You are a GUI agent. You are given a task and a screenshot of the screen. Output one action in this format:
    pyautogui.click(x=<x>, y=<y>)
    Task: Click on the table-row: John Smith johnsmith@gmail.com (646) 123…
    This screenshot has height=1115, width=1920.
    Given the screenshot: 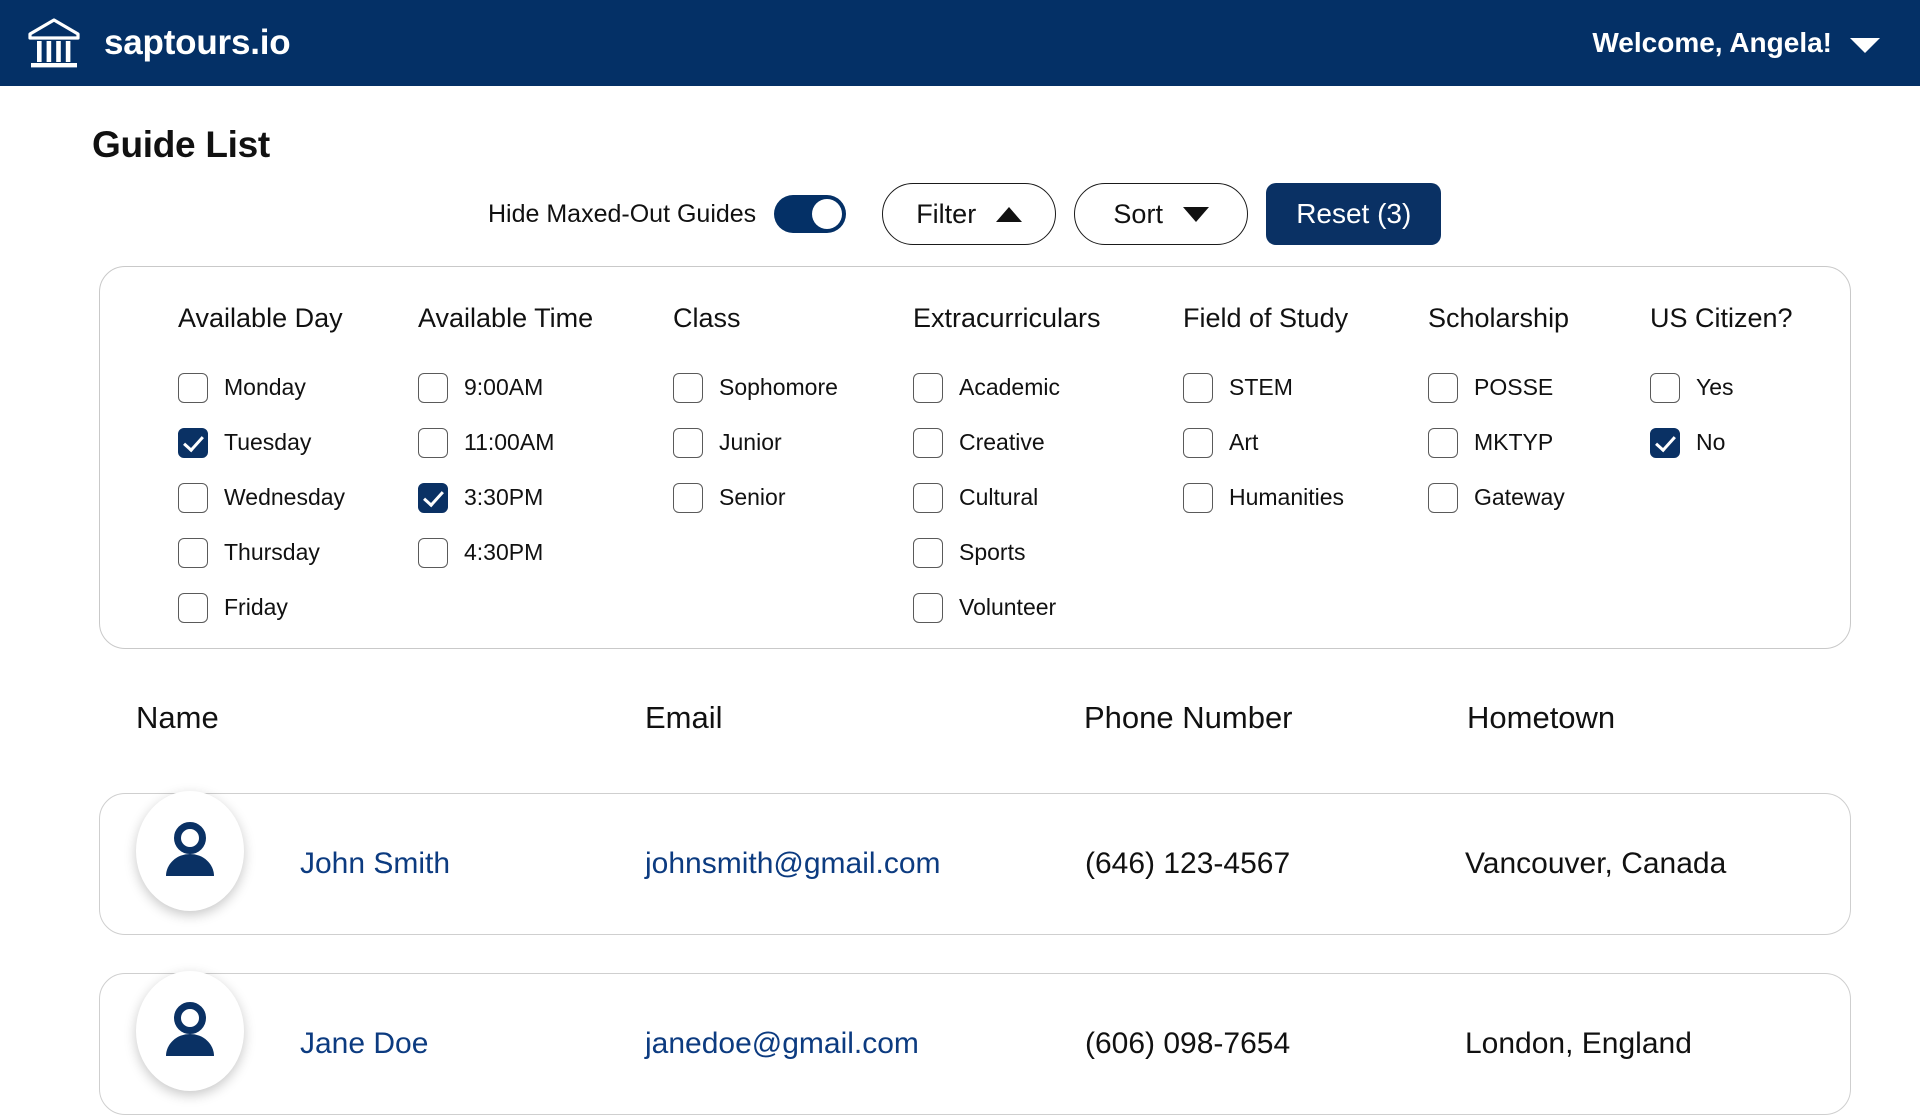 What is the action you would take?
    pyautogui.click(x=975, y=863)
    